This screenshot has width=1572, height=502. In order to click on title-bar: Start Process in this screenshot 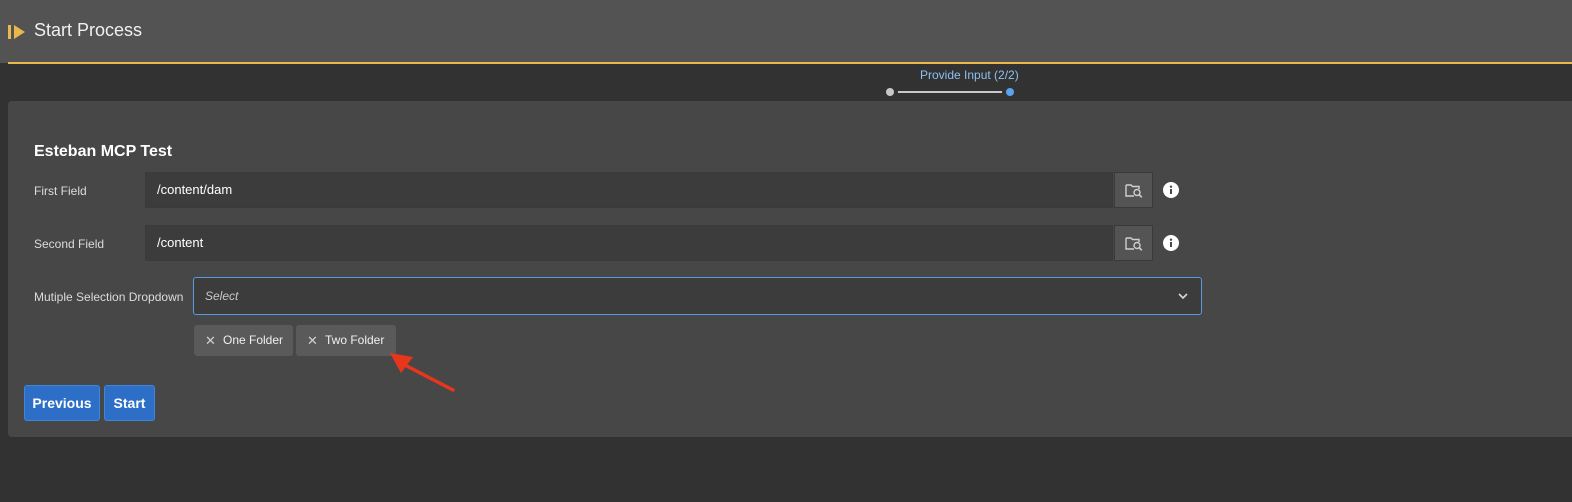, I will do `click(786, 32)`.